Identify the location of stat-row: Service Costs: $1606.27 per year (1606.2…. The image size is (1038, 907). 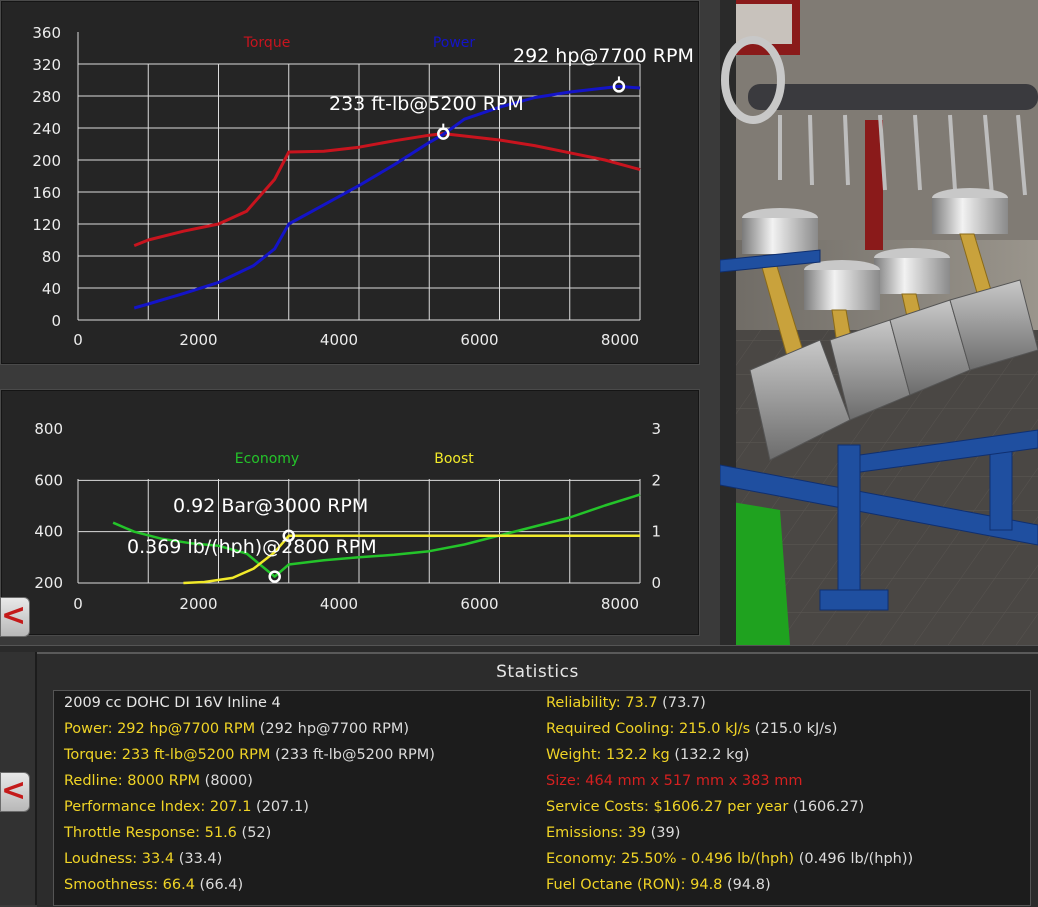
(705, 807).